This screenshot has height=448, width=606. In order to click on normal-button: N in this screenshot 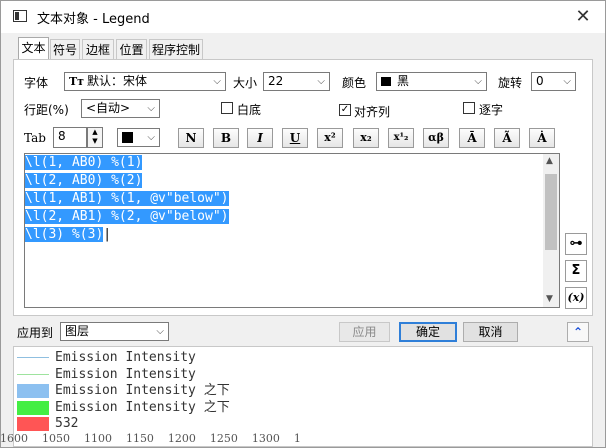, I will do `click(191, 138)`.